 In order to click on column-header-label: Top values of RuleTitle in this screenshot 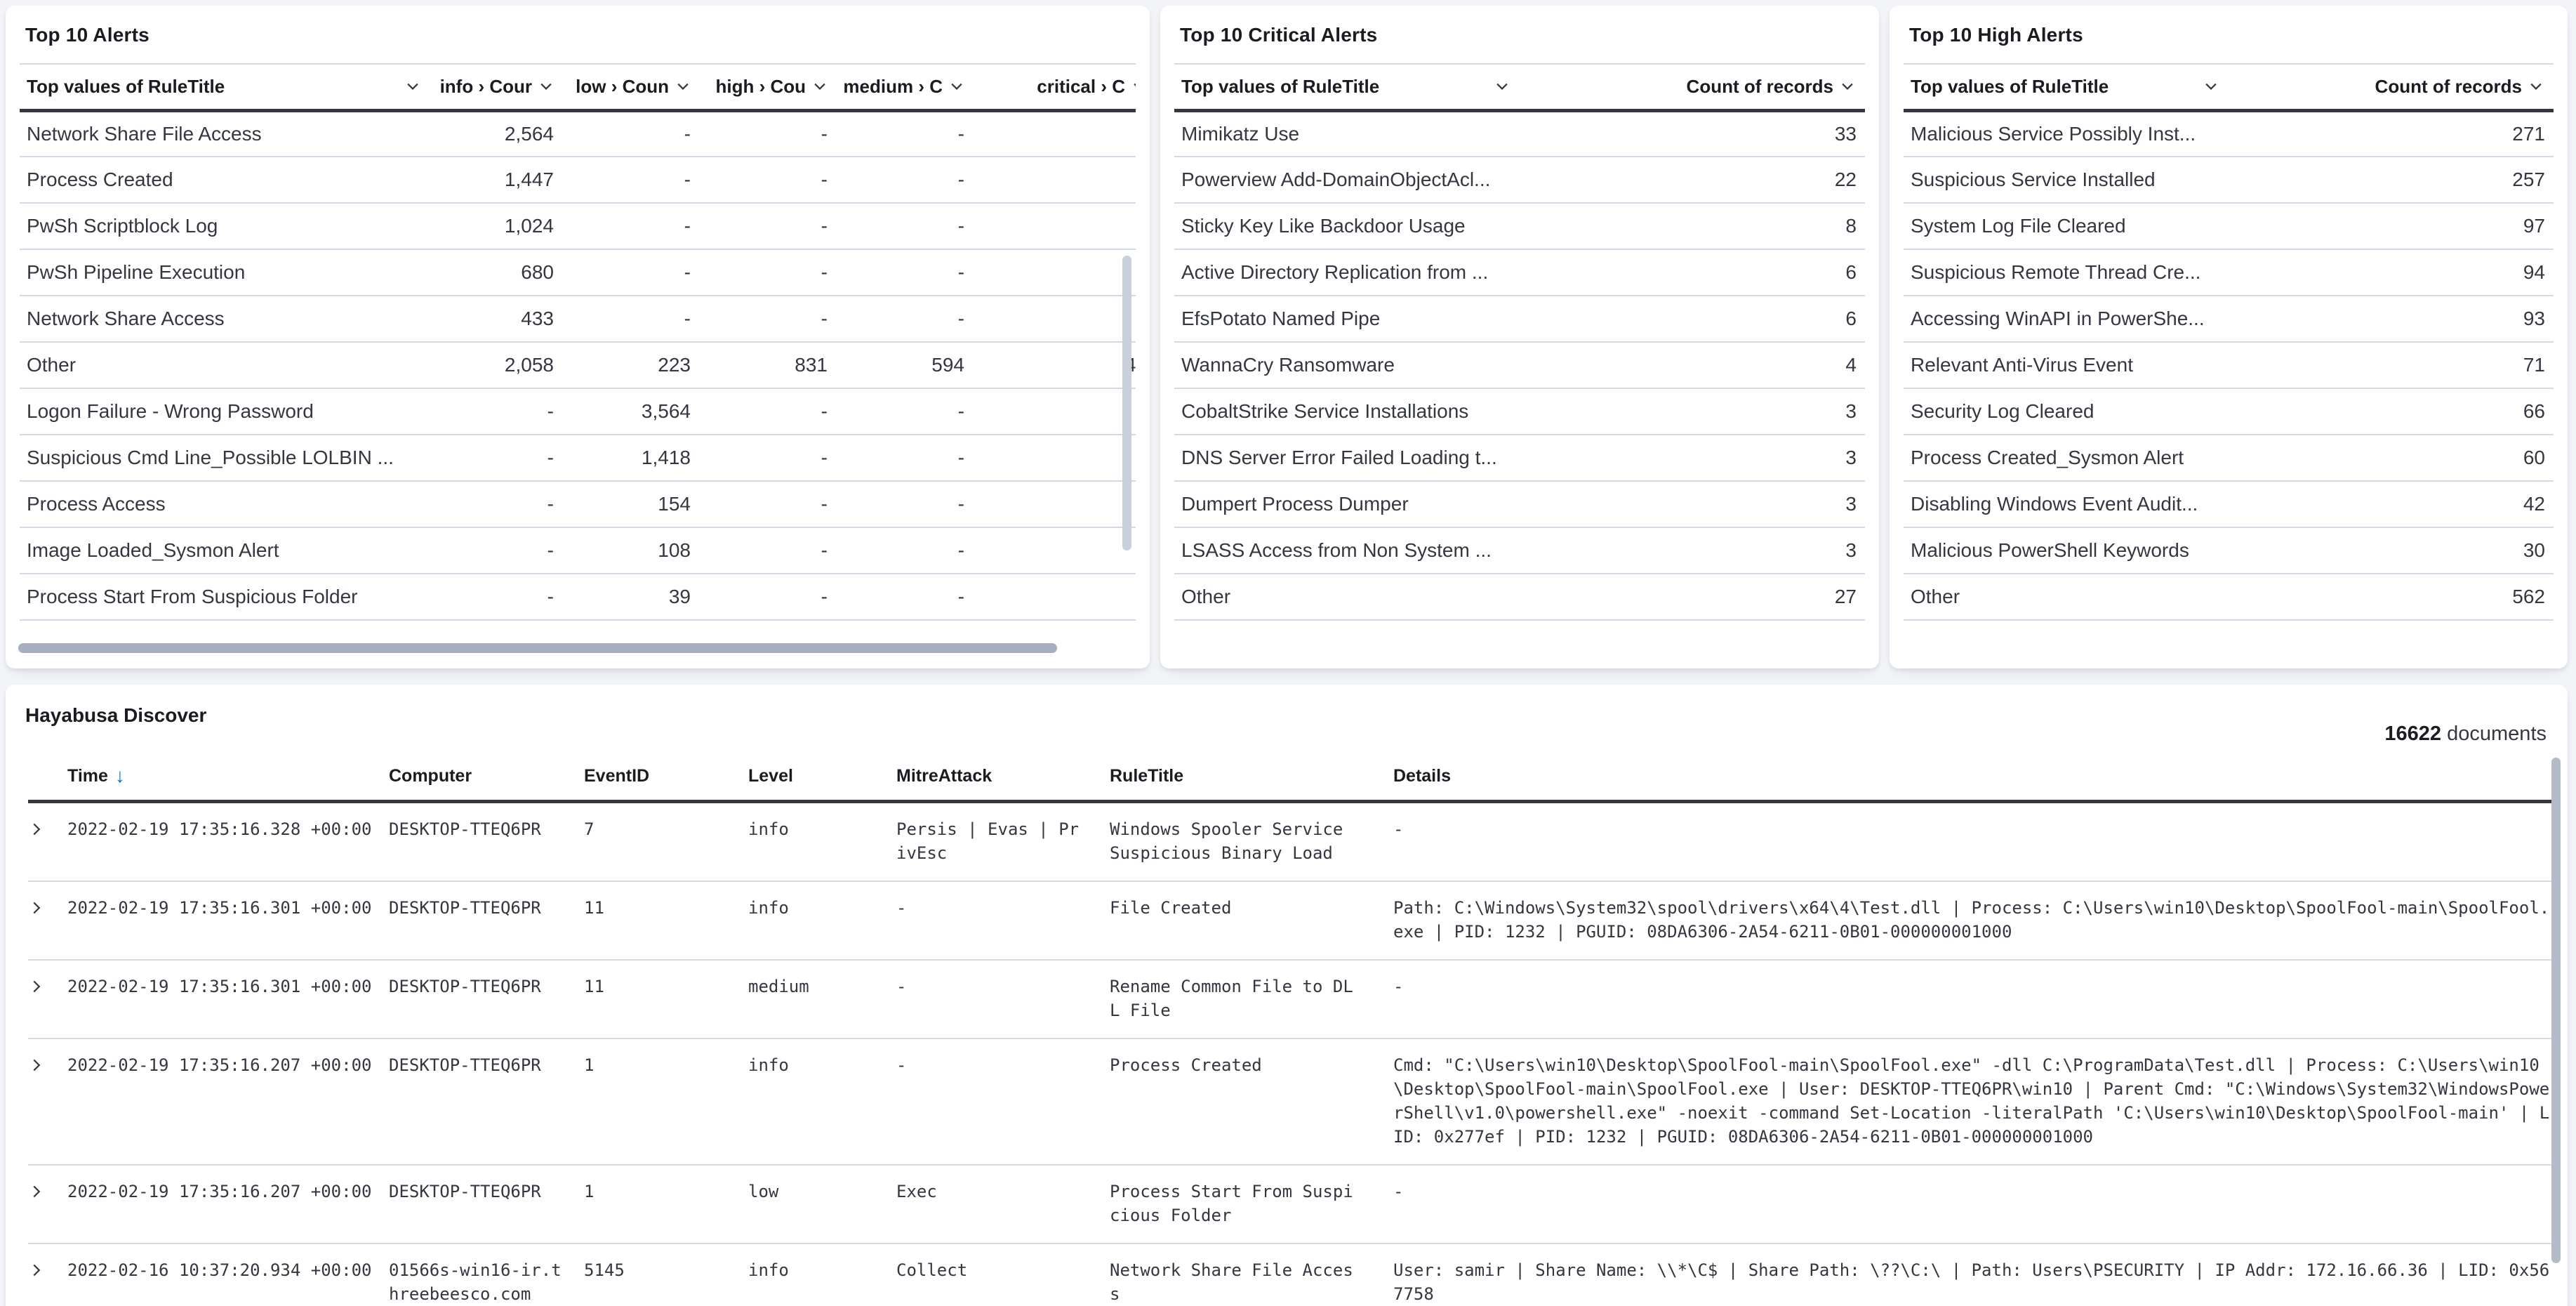, I will do `click(2010, 86)`.